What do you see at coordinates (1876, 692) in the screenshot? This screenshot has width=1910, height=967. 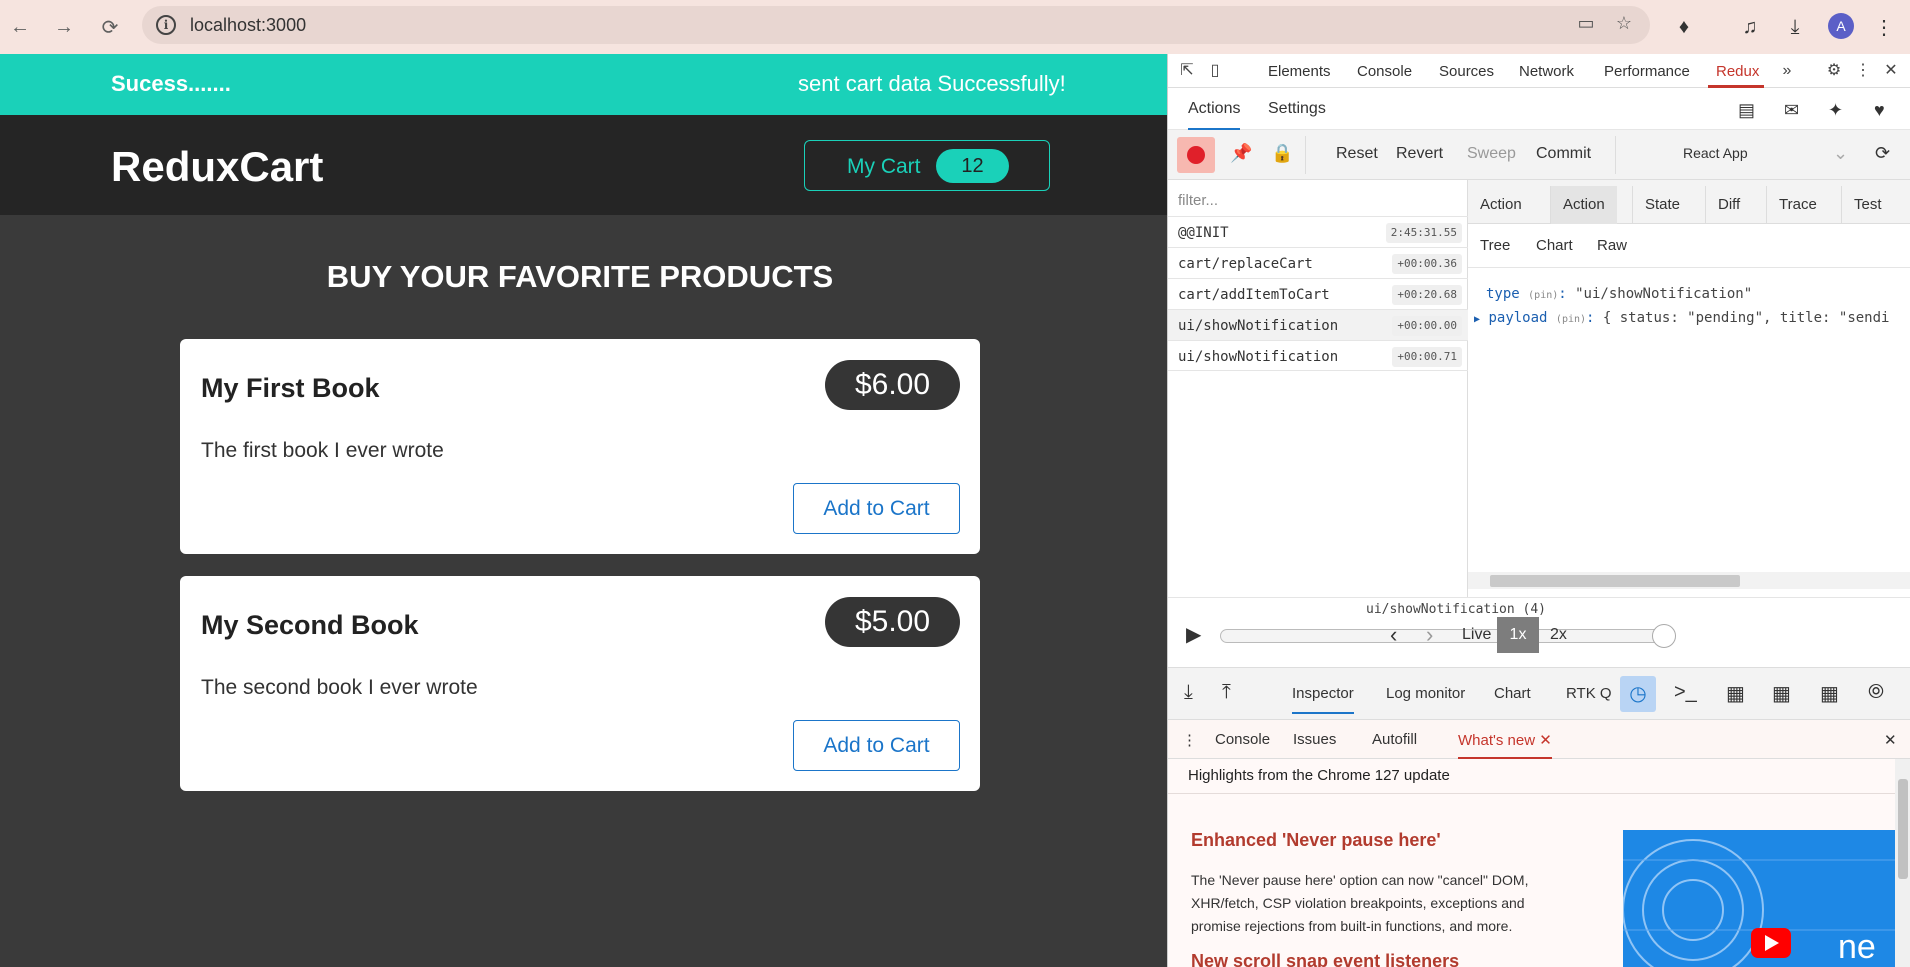 I see `remote-broadcast-icon: ⦾` at bounding box center [1876, 692].